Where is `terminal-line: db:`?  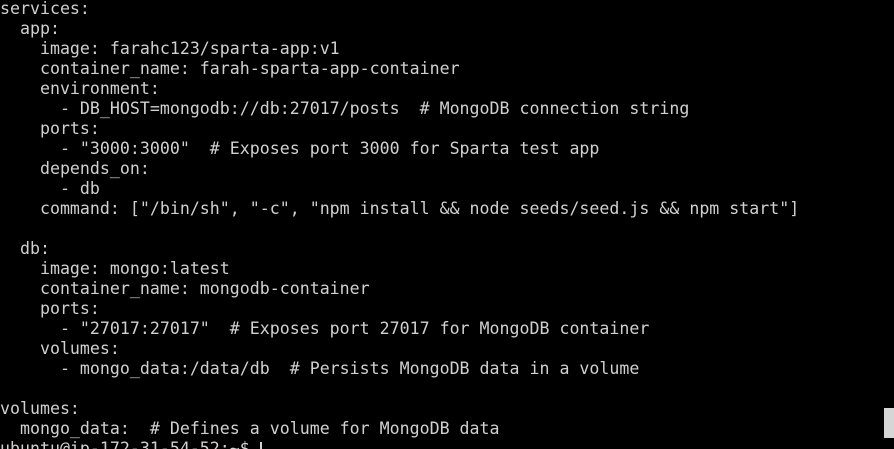 terminal-line: db: is located at coordinates (25, 248).